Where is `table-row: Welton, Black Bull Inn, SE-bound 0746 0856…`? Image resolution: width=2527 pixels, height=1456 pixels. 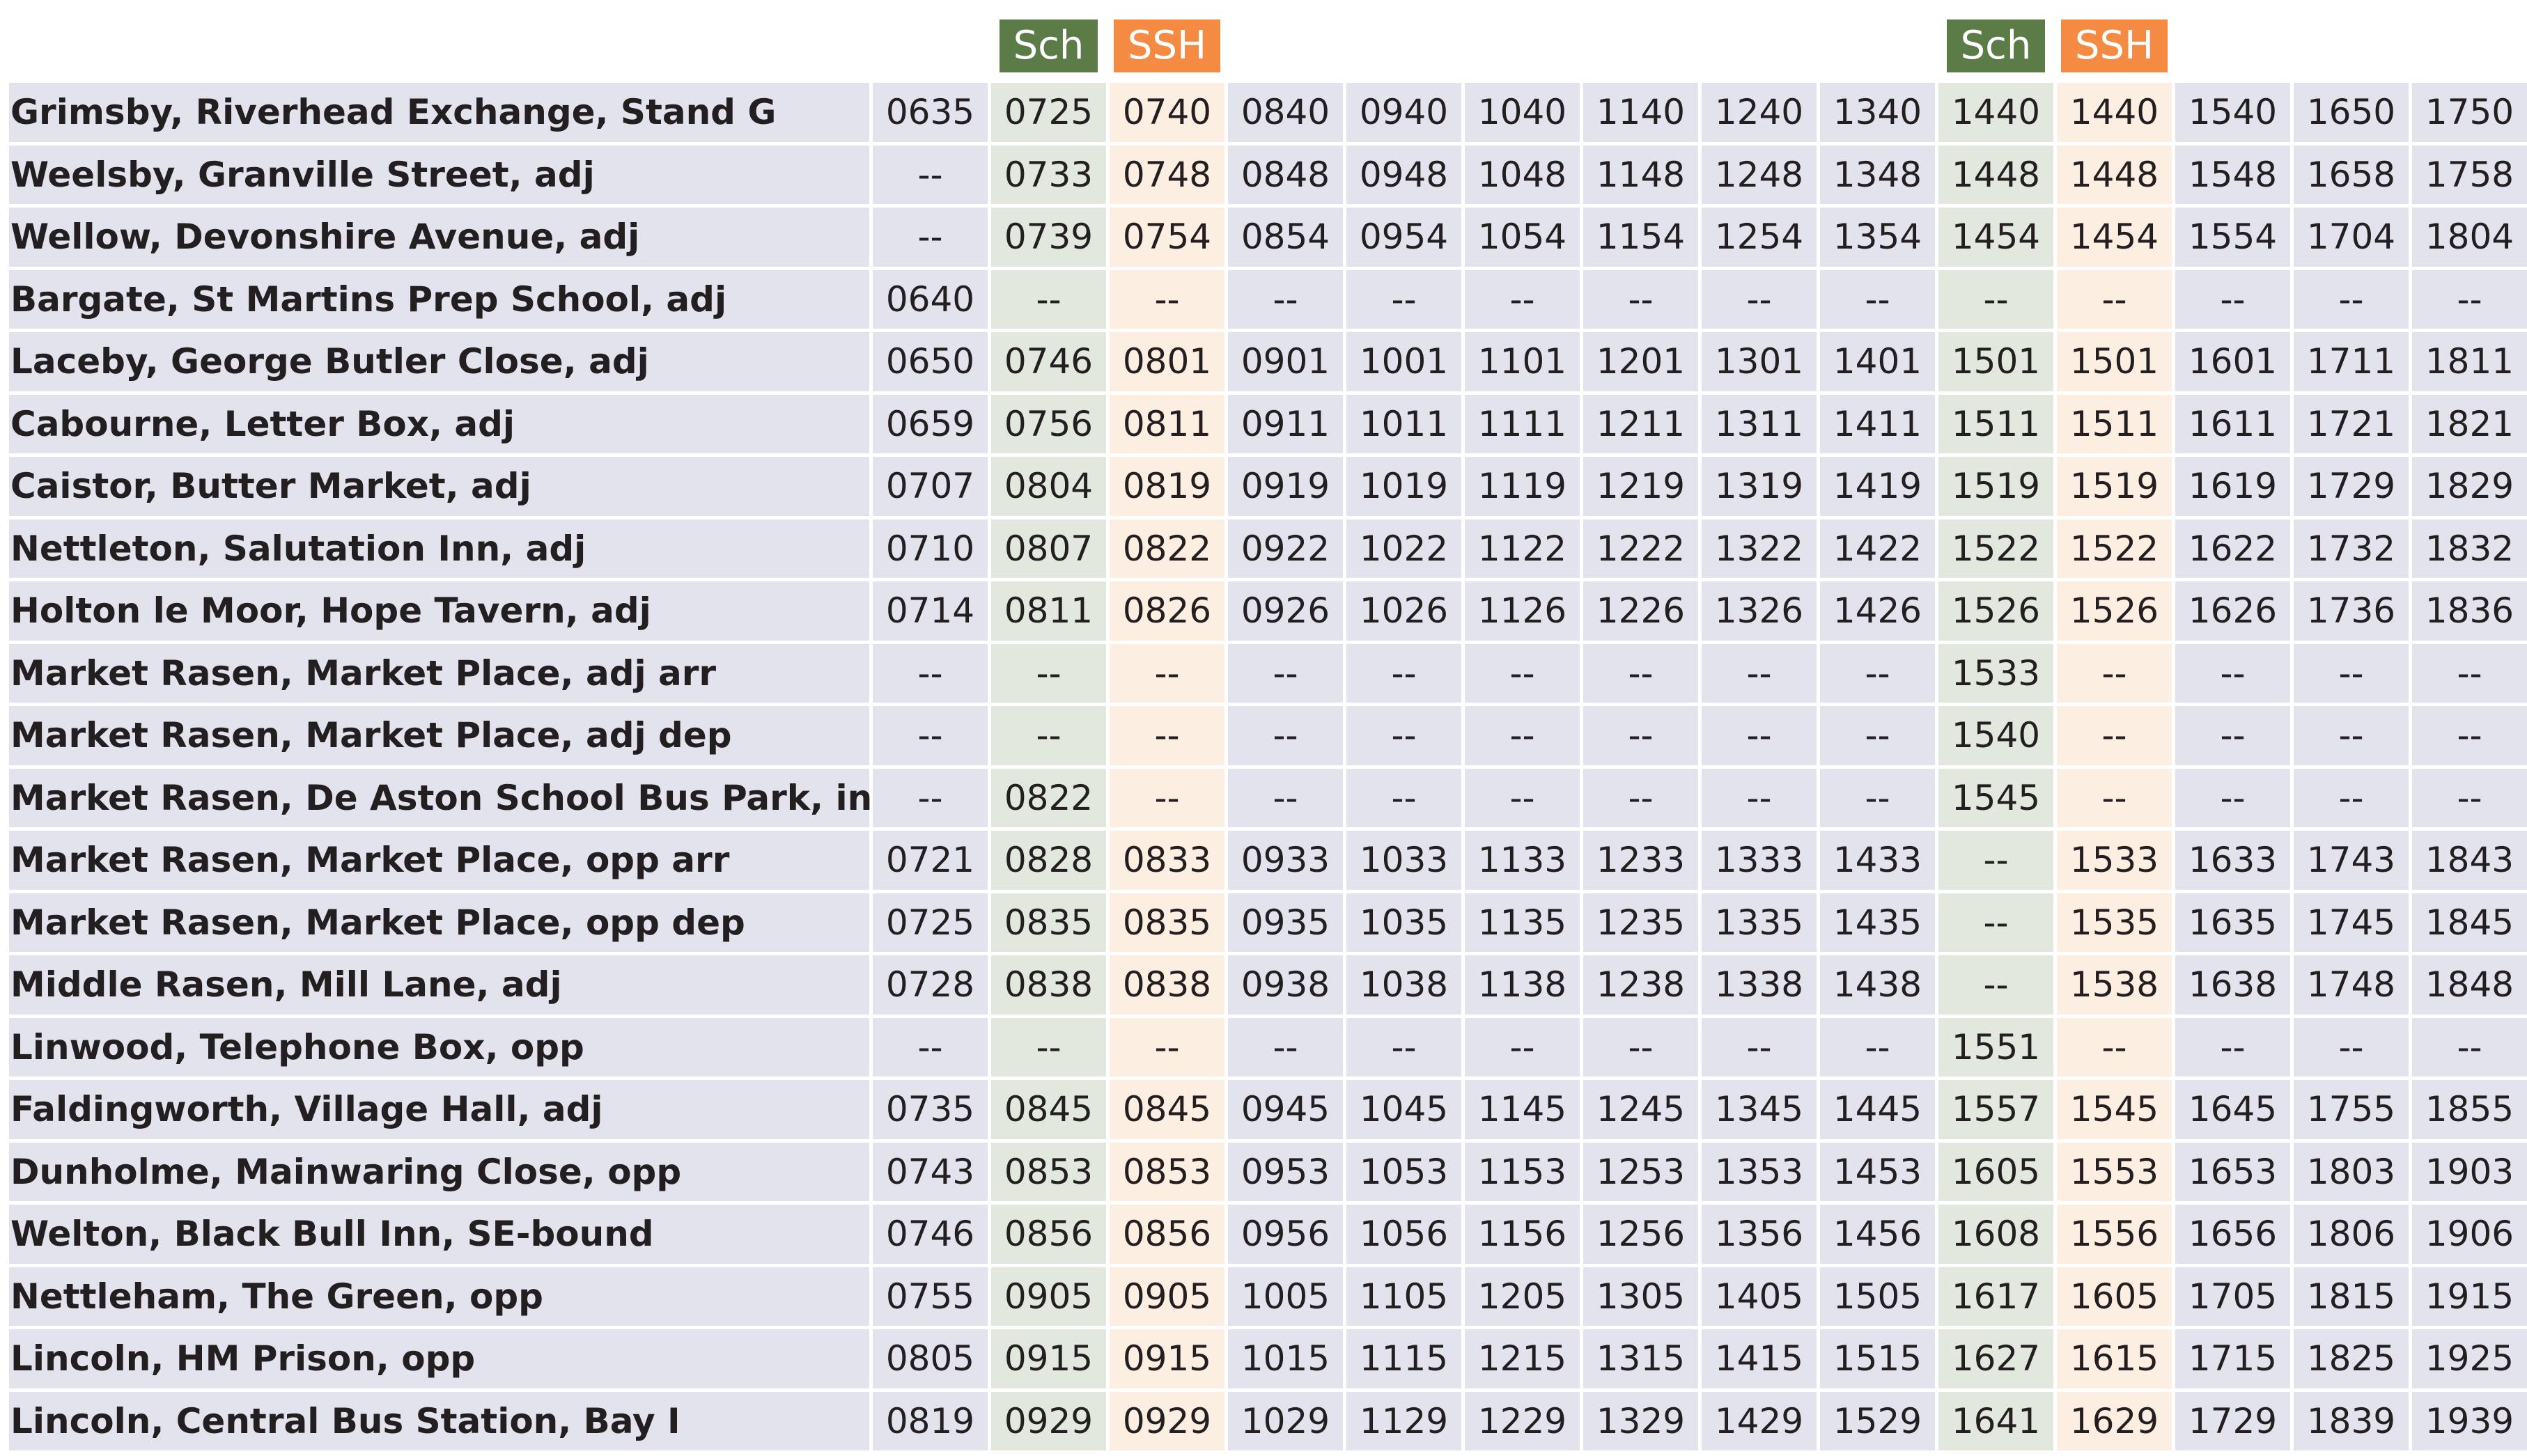
table-row: Welton, Black Bull Inn, SE-bound 0746 0856… is located at coordinates (1266, 1234).